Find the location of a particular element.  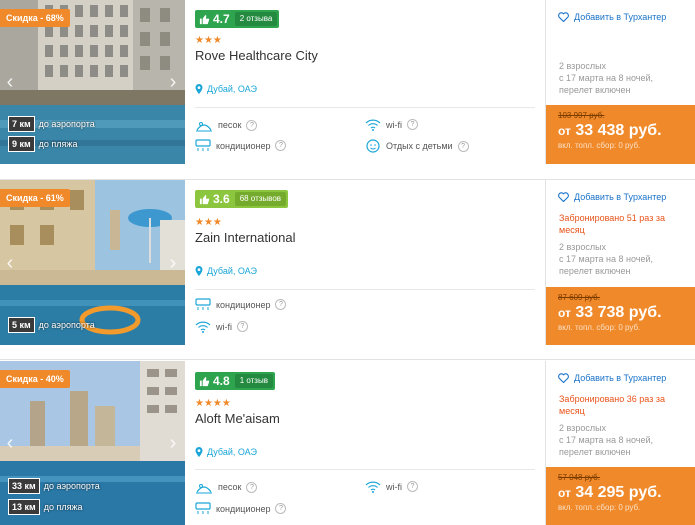

hotel-name: Rove Healthcare City is located at coordinates (256, 55).